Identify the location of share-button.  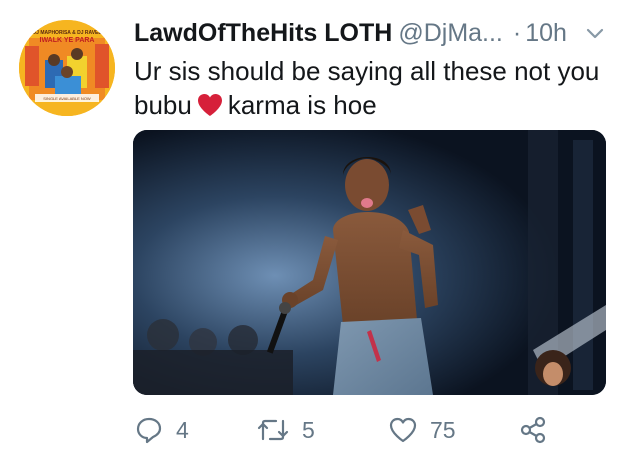
(533, 430).